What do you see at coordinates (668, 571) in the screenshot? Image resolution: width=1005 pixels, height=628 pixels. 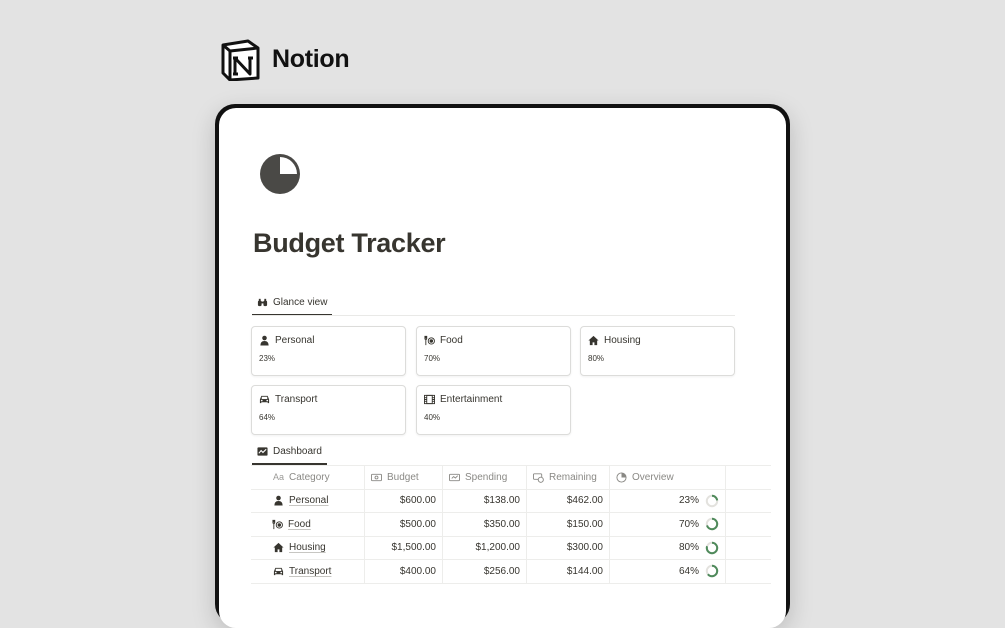 I see `cell-overview: 64%` at bounding box center [668, 571].